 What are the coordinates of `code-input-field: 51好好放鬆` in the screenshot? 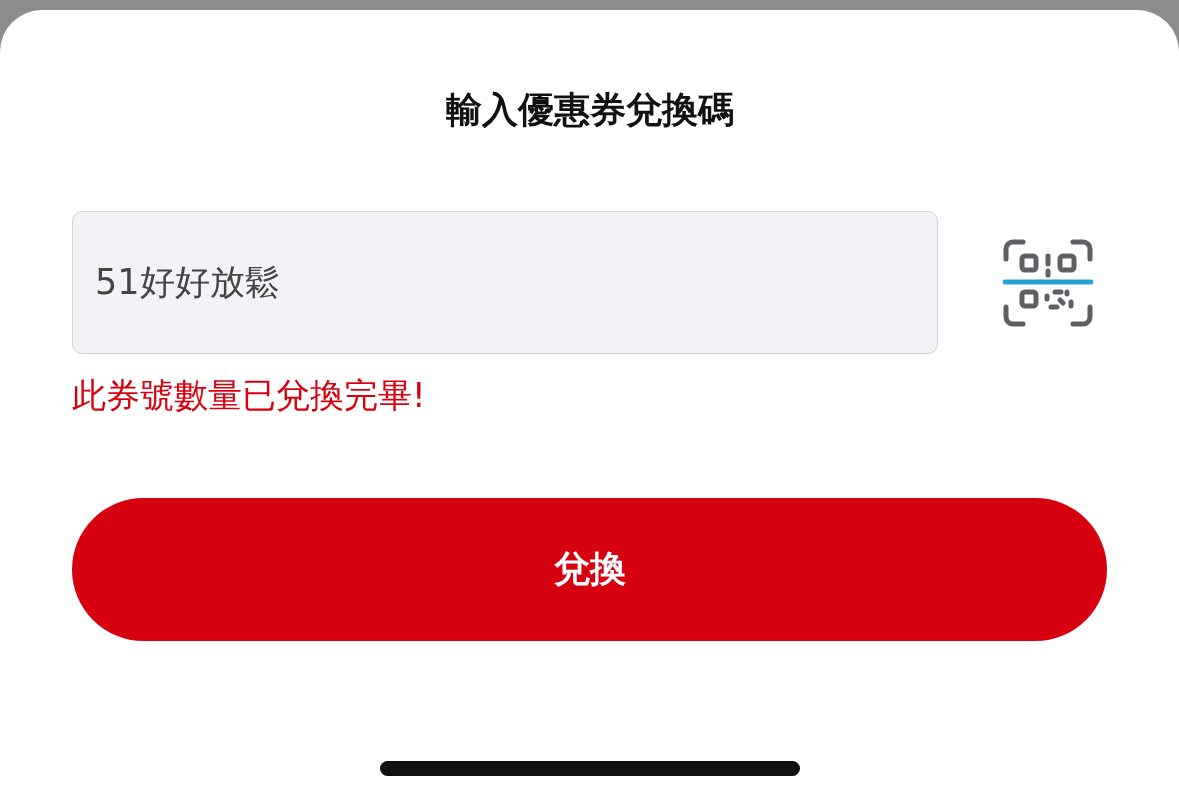 It's located at (505, 282).